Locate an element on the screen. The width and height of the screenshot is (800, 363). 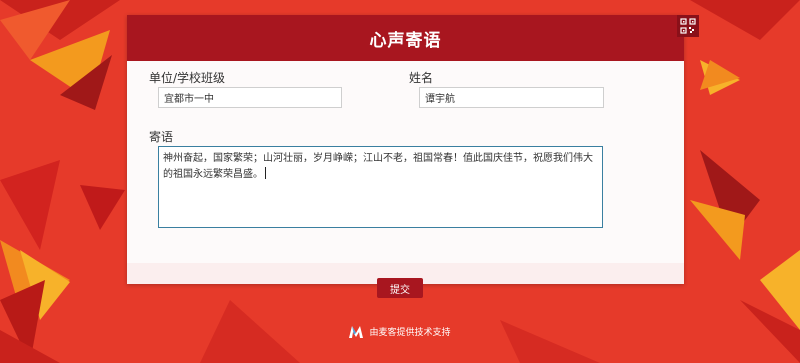
powered-by-footer: 由麦客提供技术支持 is located at coordinates (400, 331).